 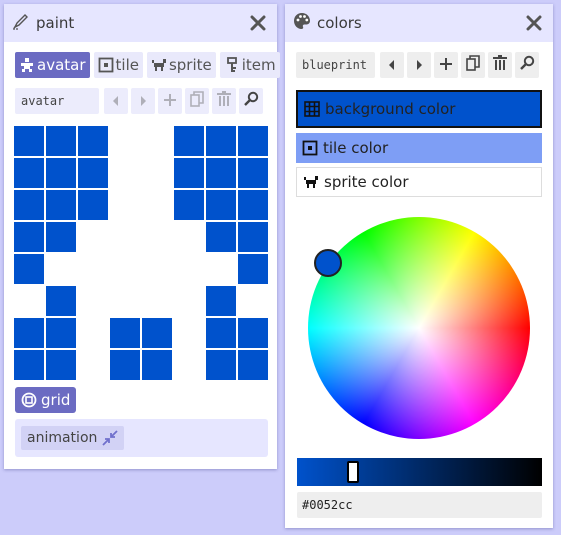 What do you see at coordinates (392, 65) in the screenshot?
I see `previous-palette-button` at bounding box center [392, 65].